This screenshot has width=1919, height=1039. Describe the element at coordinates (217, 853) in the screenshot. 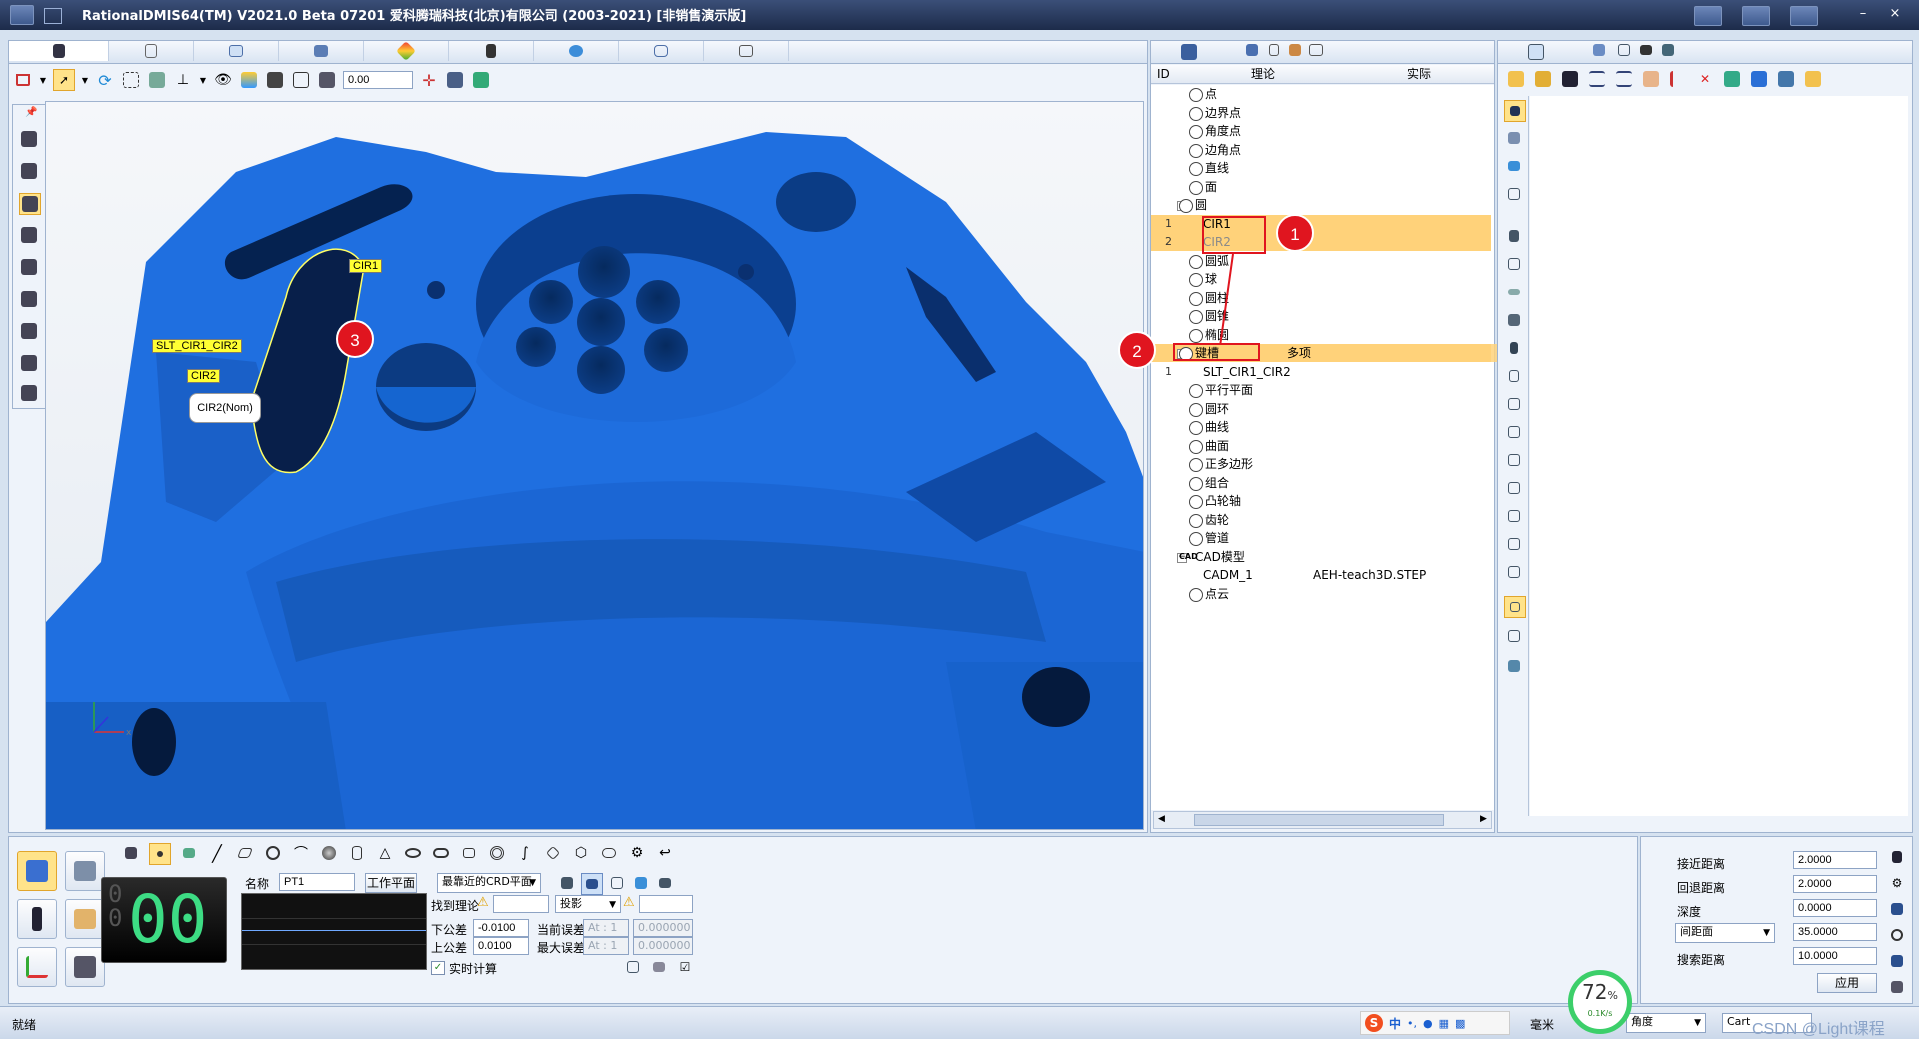

I see `line-icon: ╱` at that location.